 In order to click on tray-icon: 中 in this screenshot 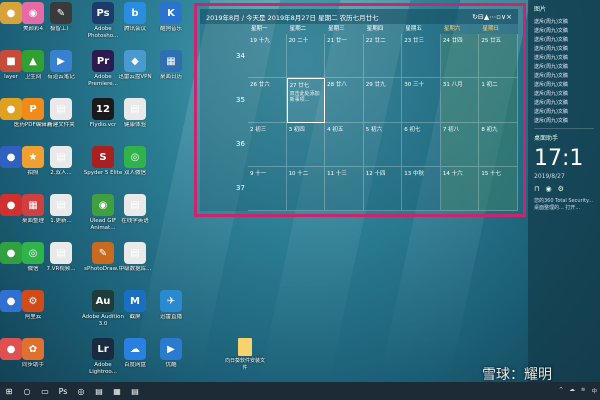, I will do `click(594, 391)`.